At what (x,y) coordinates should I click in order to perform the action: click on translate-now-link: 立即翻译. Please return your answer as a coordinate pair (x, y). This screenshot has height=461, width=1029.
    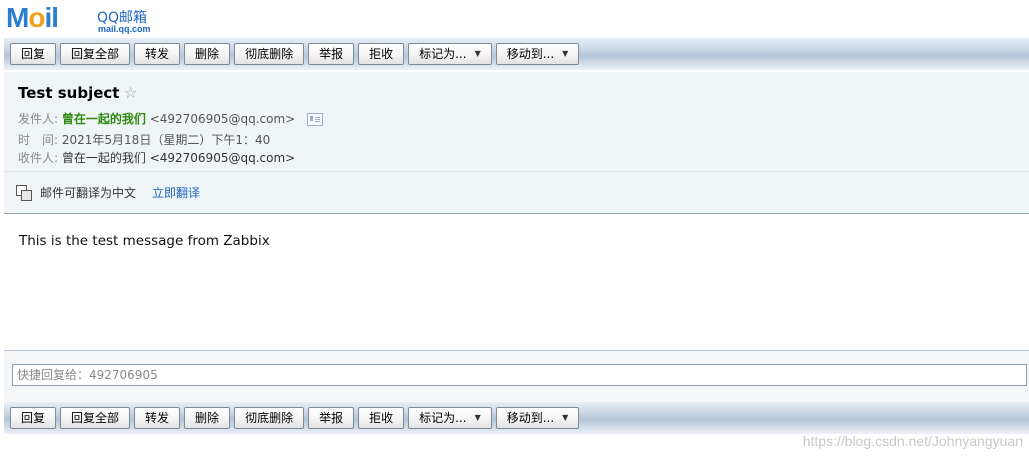
    Looking at the image, I should click on (176, 192).